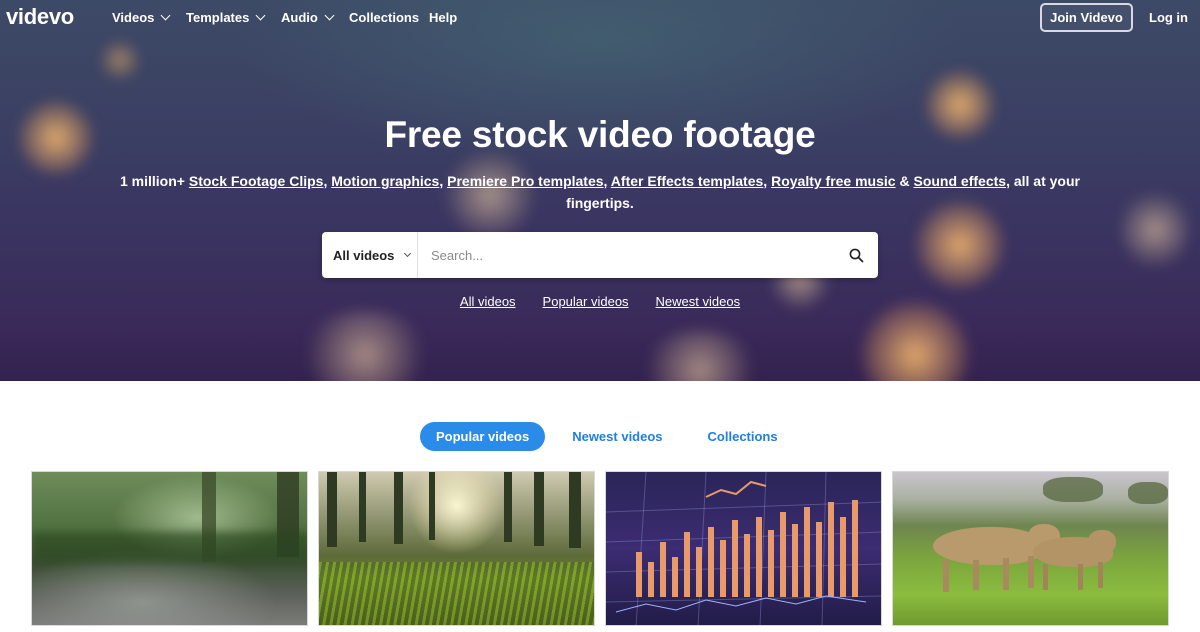  What do you see at coordinates (904, 181) in the screenshot?
I see `subtitle-and: &` at bounding box center [904, 181].